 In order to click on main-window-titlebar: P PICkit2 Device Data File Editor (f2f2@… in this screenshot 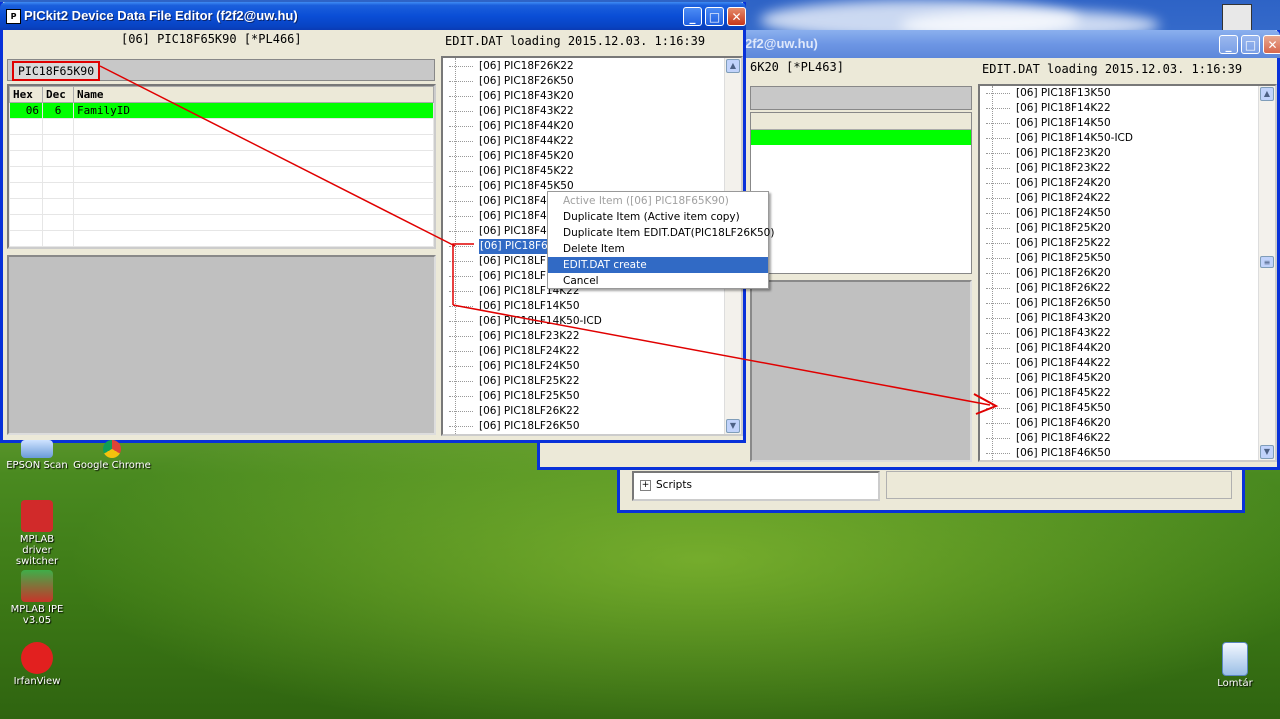, I will do `click(373, 16)`.